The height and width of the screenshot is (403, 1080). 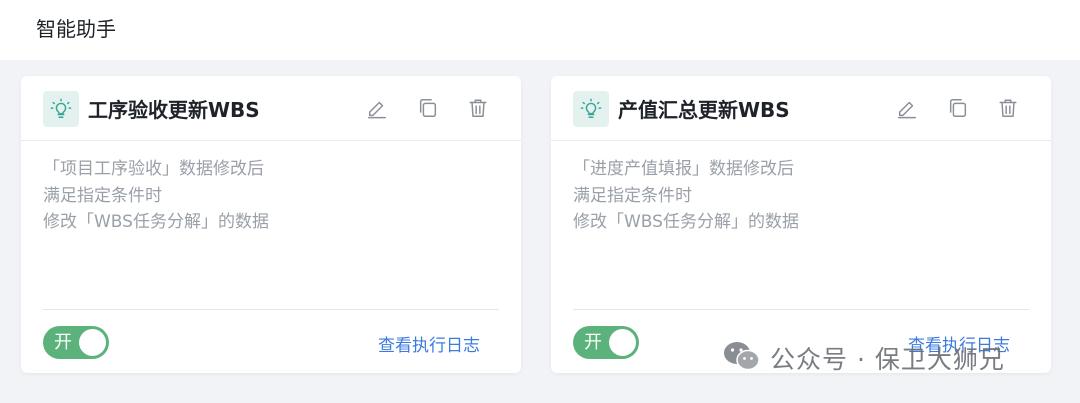 I want to click on wechat-icon, so click(x=742, y=358).